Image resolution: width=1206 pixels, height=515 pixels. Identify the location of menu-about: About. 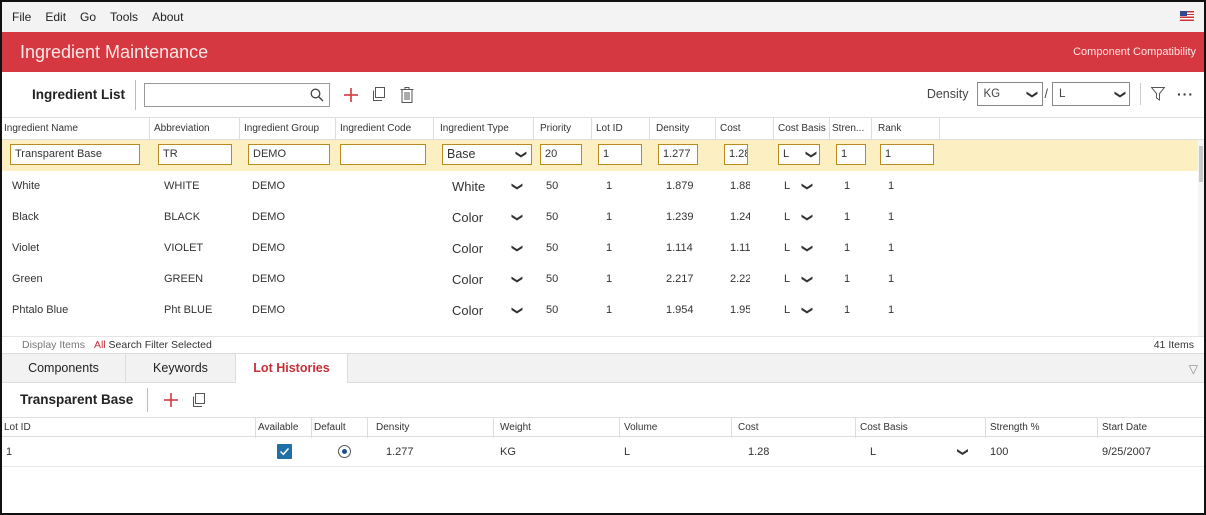
(167, 17).